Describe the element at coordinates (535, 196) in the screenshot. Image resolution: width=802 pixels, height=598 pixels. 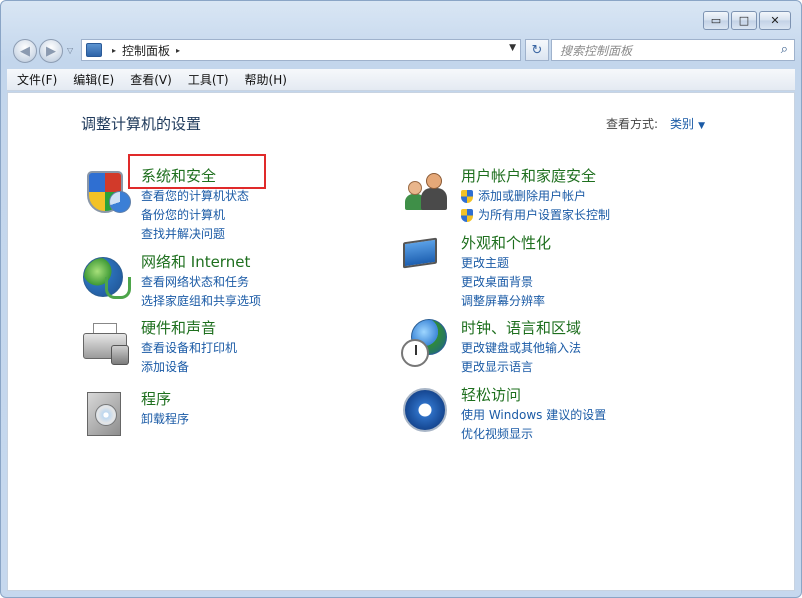
I see `link-add-remove-accounts: 添加或删除用户帐户` at that location.